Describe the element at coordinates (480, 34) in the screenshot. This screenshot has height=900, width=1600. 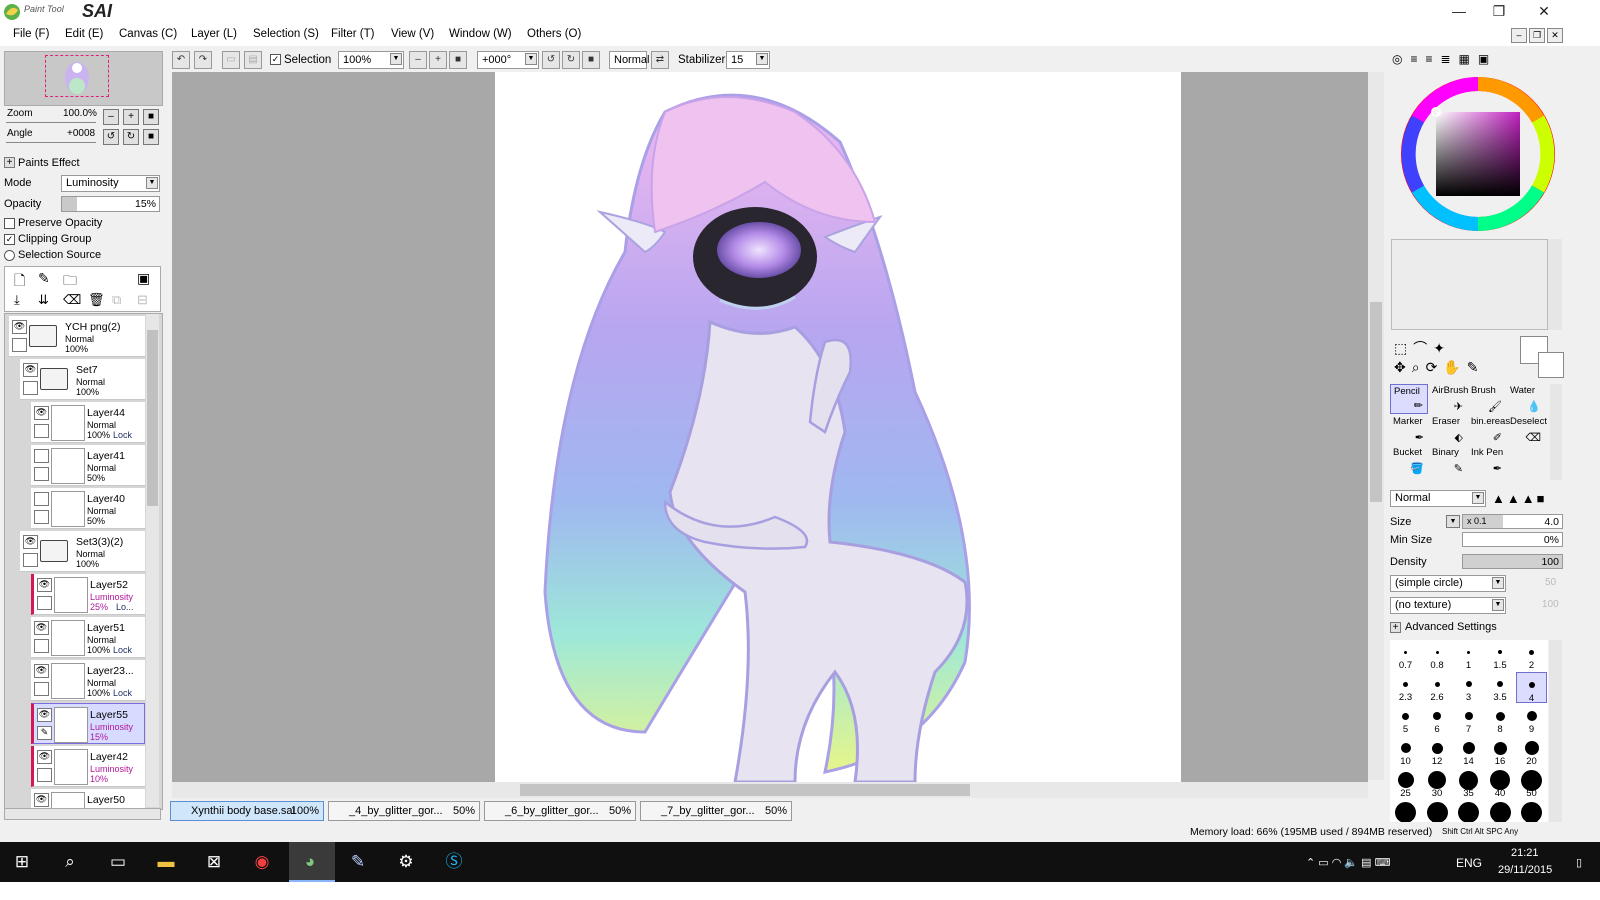
I see `menu-window: Window (W)` at that location.